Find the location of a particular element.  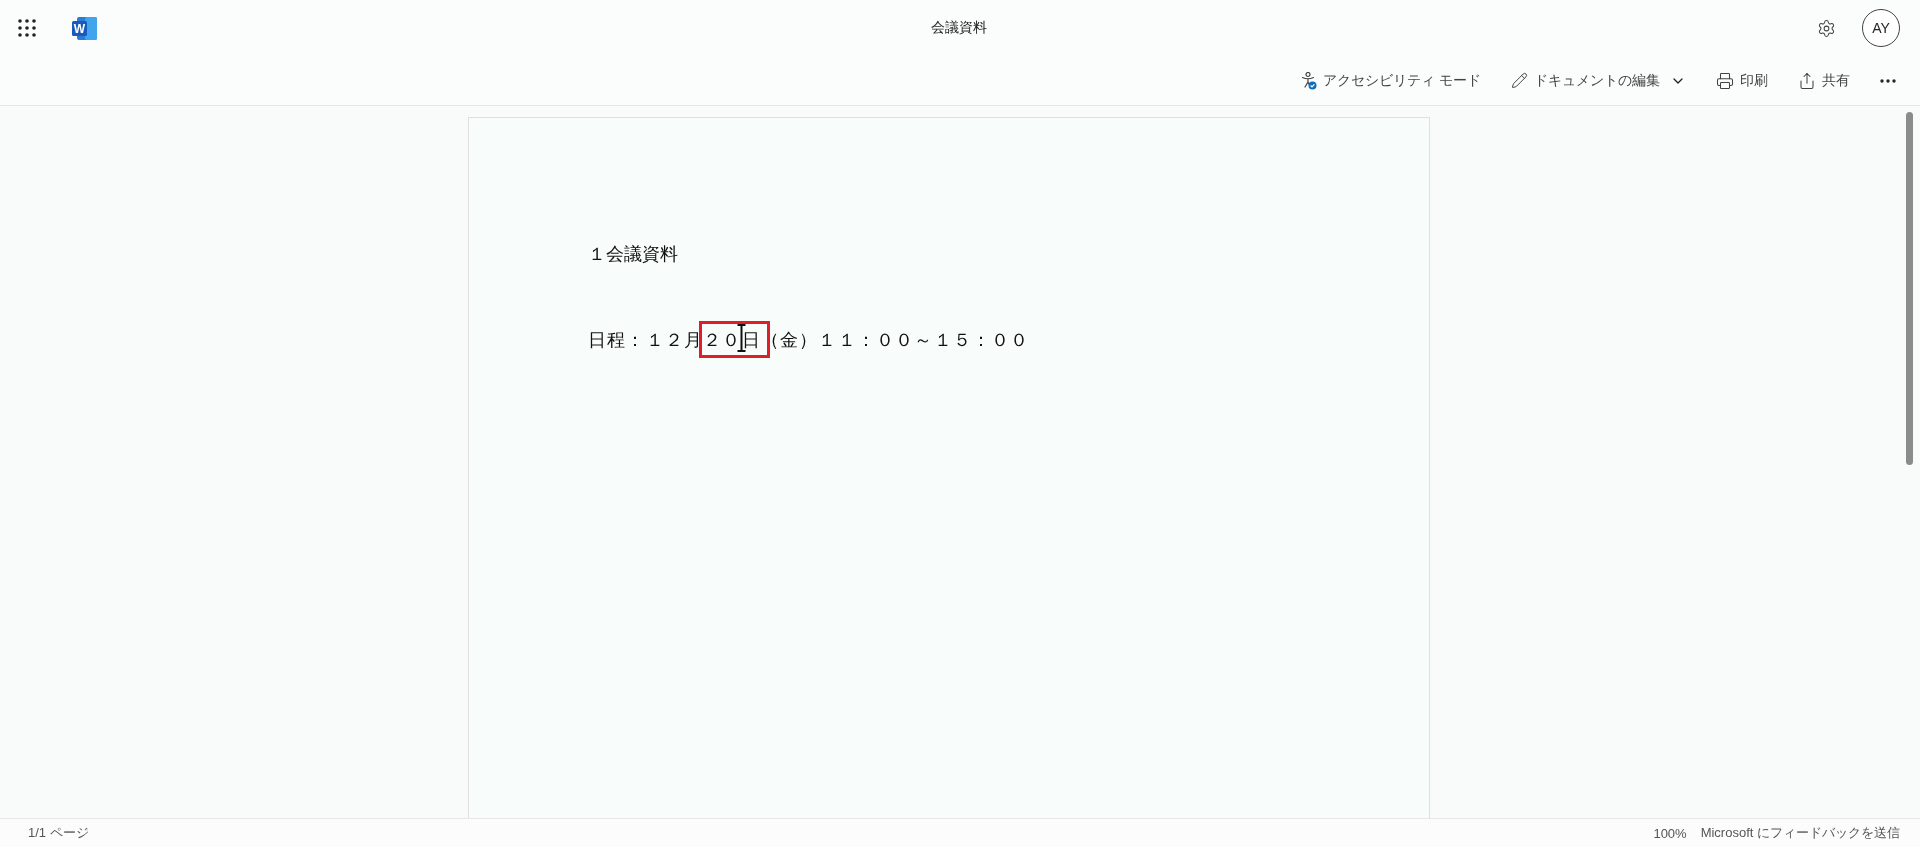

share-icon is located at coordinates (1807, 80).